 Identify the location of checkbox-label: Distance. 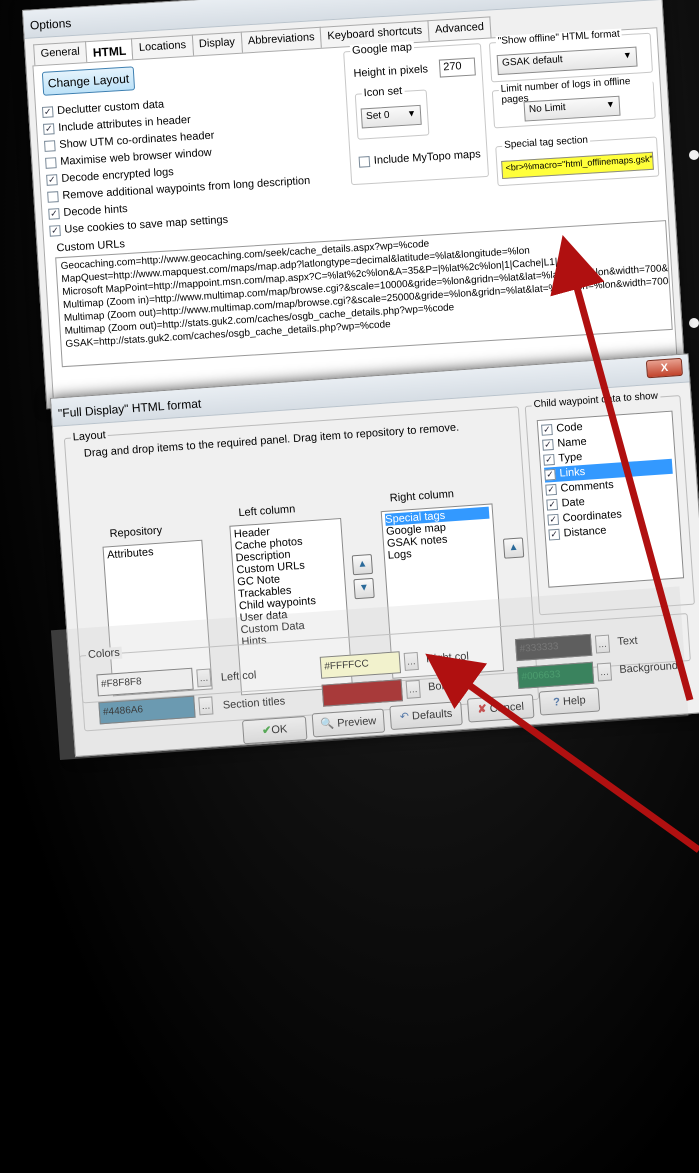
(585, 532).